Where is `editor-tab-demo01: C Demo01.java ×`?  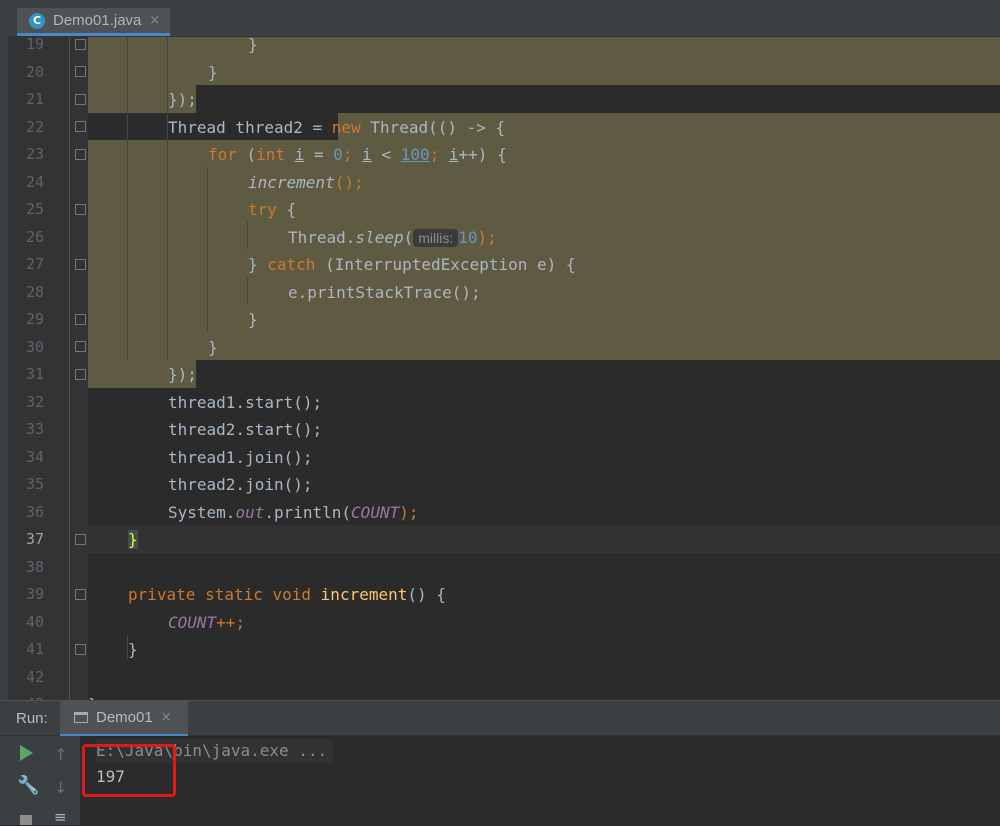 editor-tab-demo01: C Demo01.java × is located at coordinates (94, 22).